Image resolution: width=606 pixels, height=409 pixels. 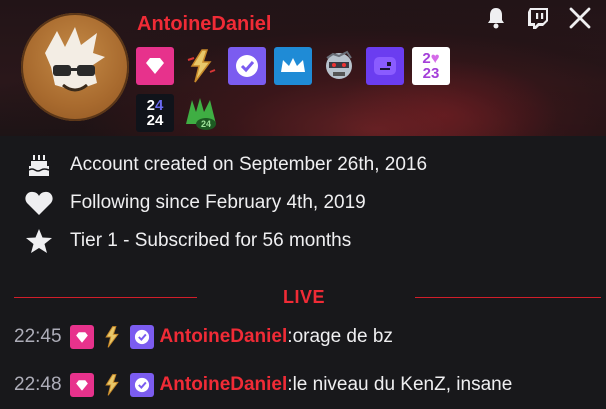 I want to click on subscription-row: Tier 1 - Subscribed for 56 months, so click(x=223, y=241).